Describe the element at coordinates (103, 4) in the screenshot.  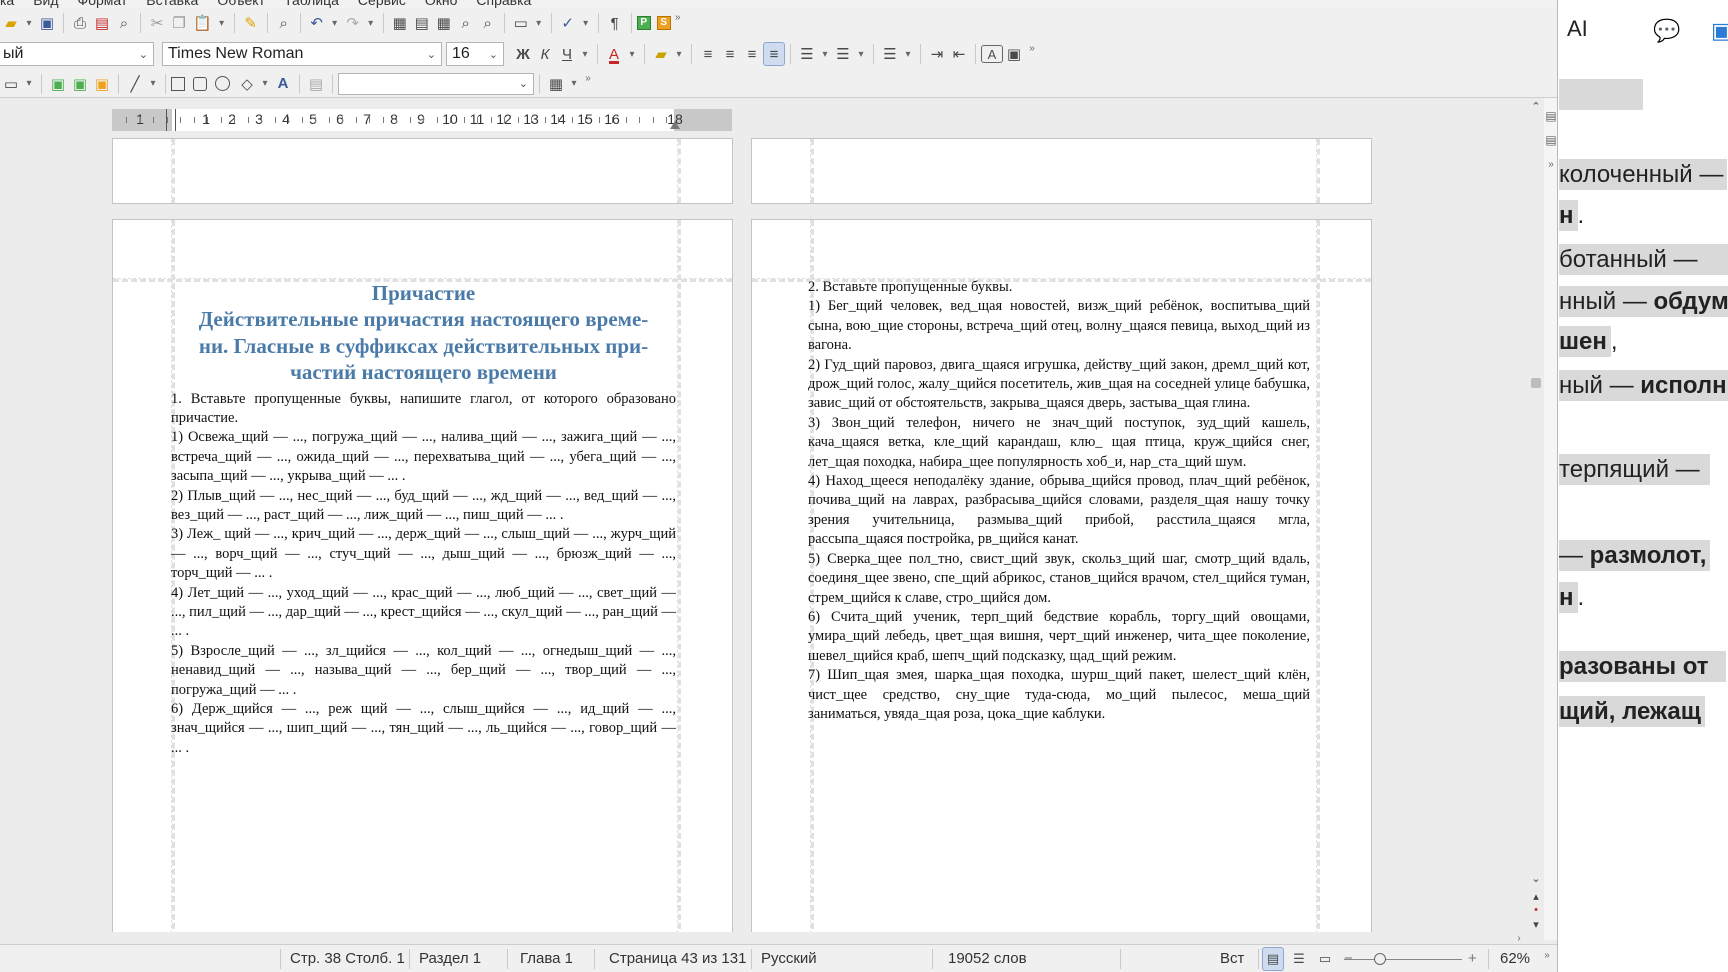
I see `menu-item-2: Формат` at that location.